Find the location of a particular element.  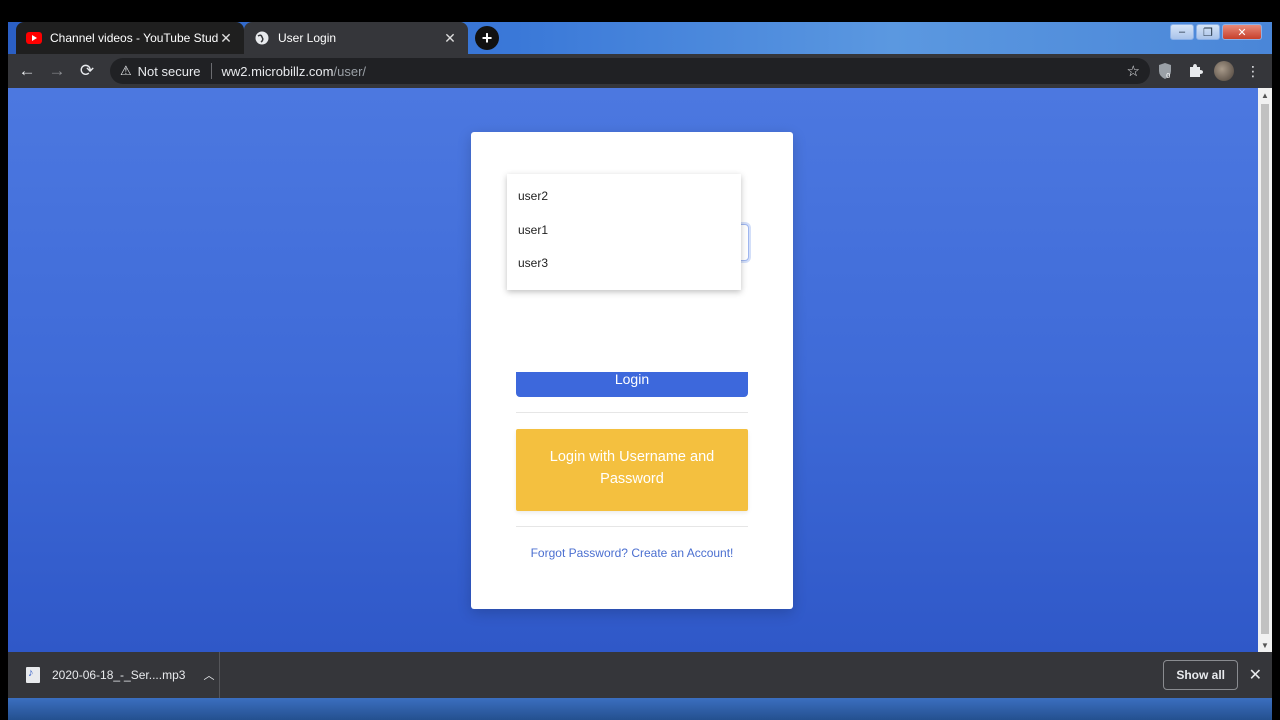

login-button: Login is located at coordinates (632, 384).